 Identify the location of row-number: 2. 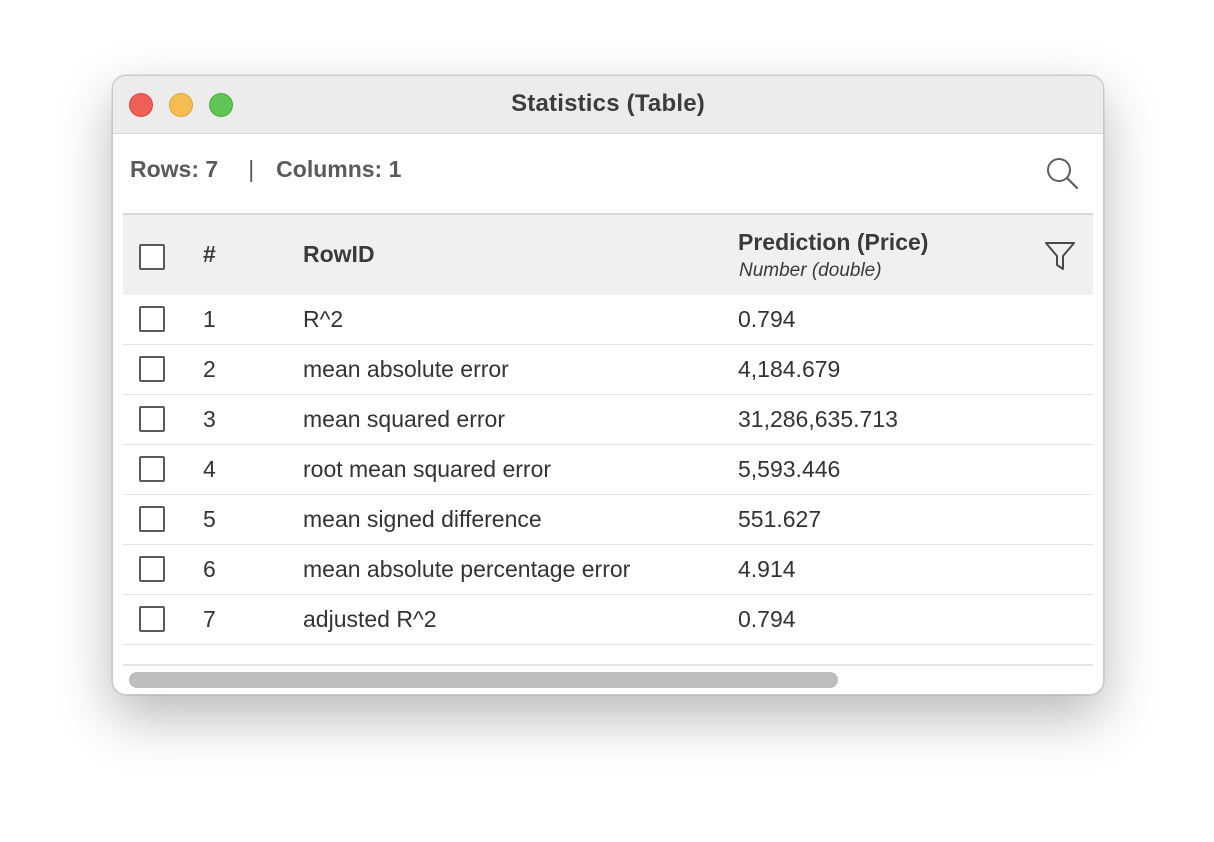
(209, 369).